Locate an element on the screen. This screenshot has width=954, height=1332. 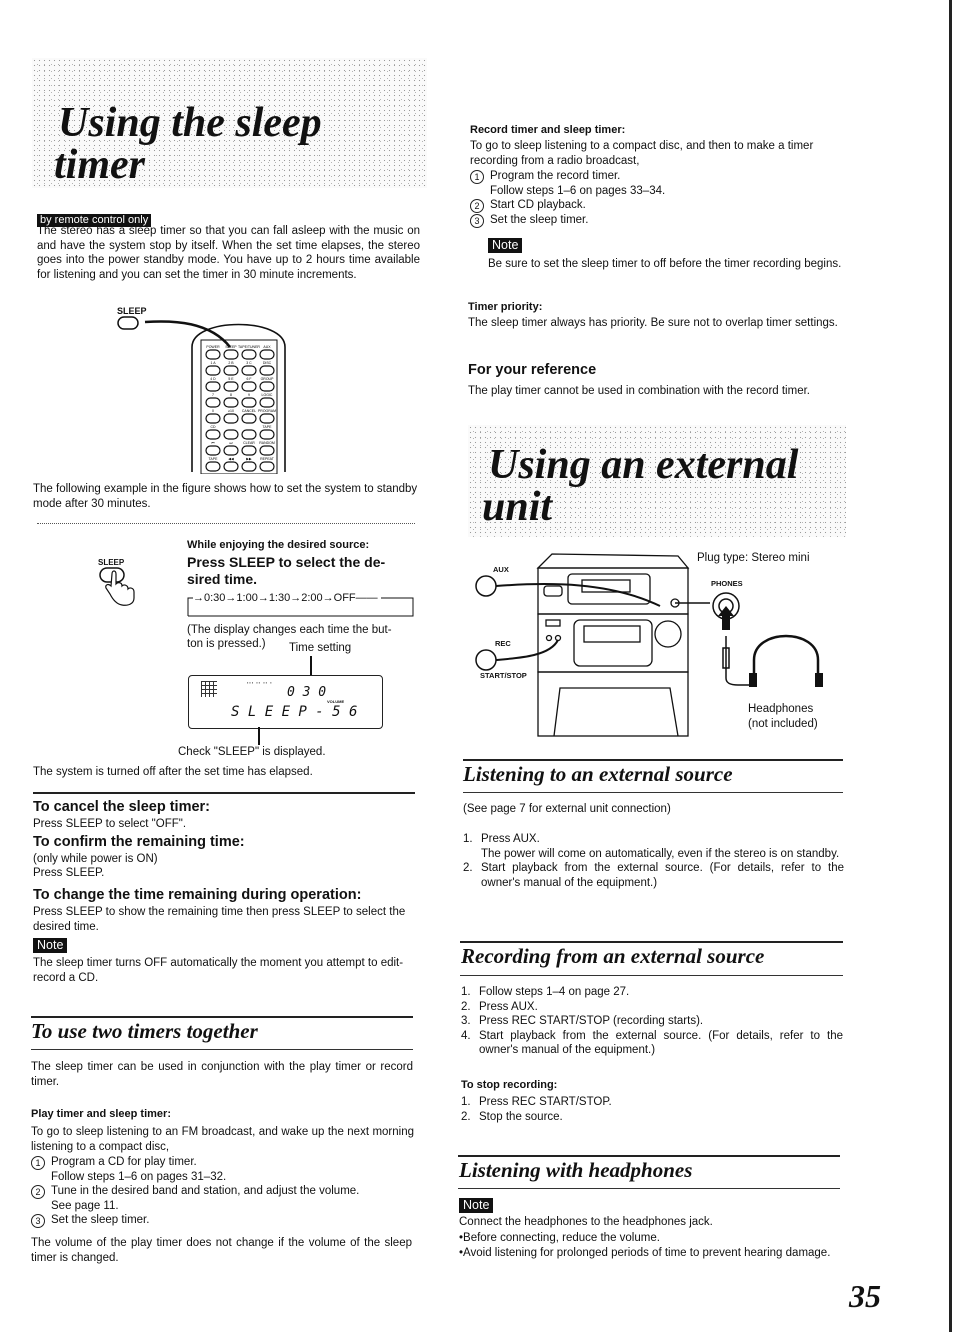
confirm-heading: To confirm the remaining time: is located at coordinates (139, 842).